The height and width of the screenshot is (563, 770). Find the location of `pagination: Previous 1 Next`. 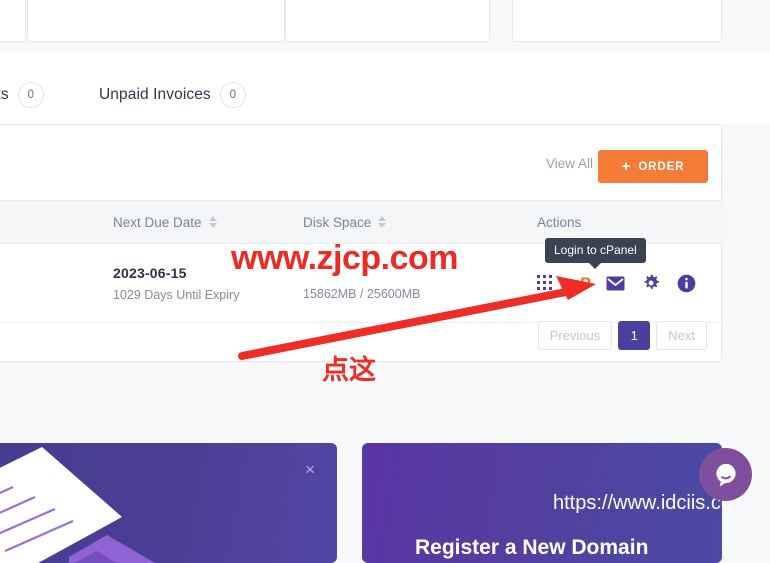

pagination: Previous 1 Next is located at coordinates (622, 335).